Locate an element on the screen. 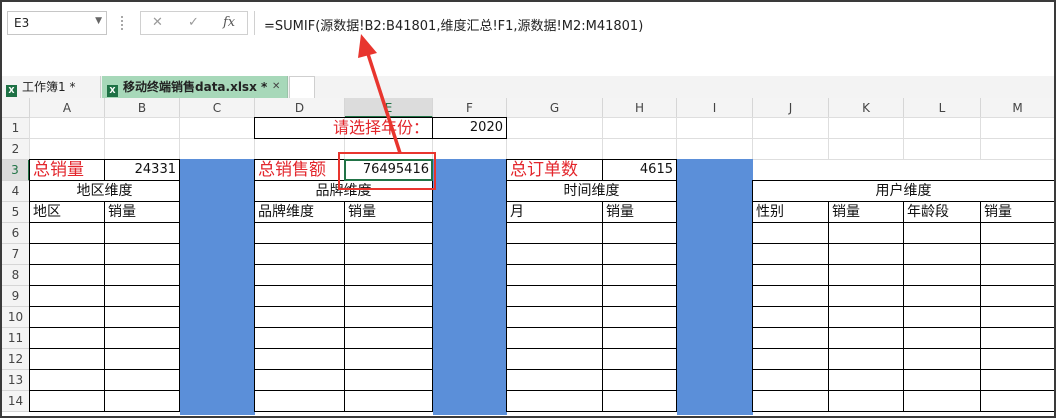 The height and width of the screenshot is (418, 1056). blue-separator-f is located at coordinates (470, 287).